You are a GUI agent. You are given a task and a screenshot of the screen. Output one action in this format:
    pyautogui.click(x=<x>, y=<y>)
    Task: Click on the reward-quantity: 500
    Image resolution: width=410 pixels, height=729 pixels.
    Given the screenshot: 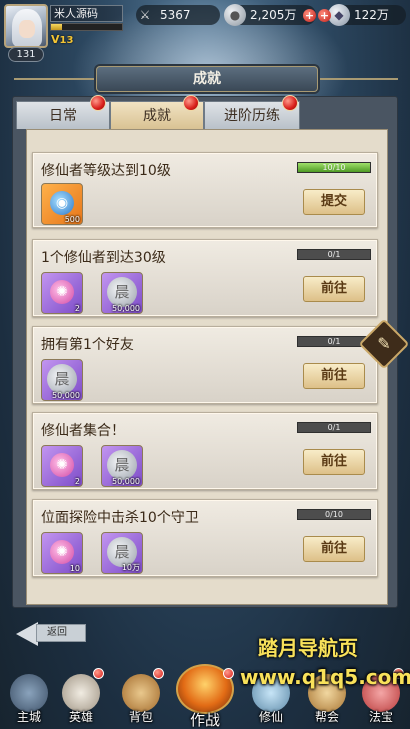 What is the action you would take?
    pyautogui.click(x=72, y=219)
    